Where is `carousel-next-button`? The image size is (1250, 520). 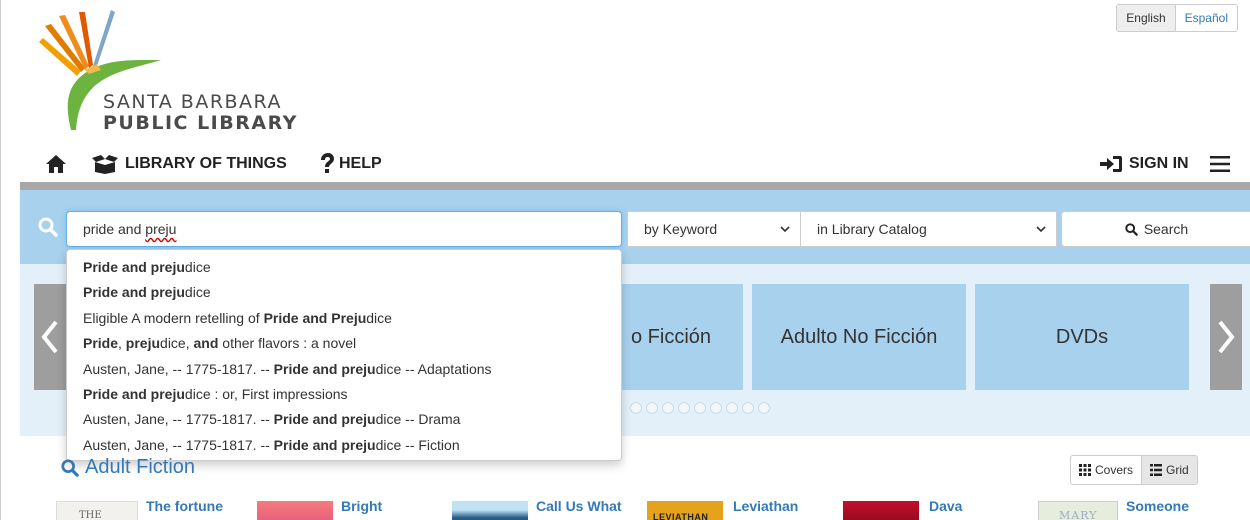 carousel-next-button is located at coordinates (1226, 337).